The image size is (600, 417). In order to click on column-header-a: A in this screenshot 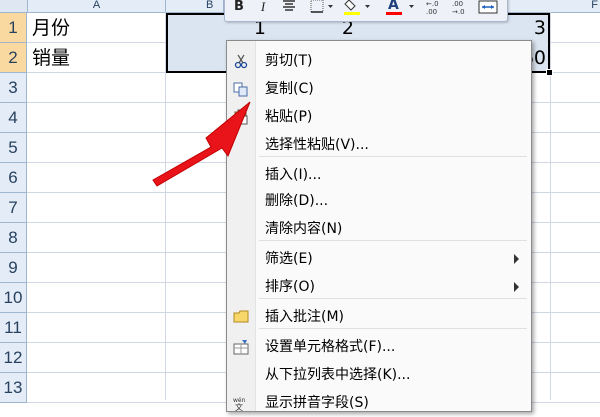, I will do `click(97, 6)`.